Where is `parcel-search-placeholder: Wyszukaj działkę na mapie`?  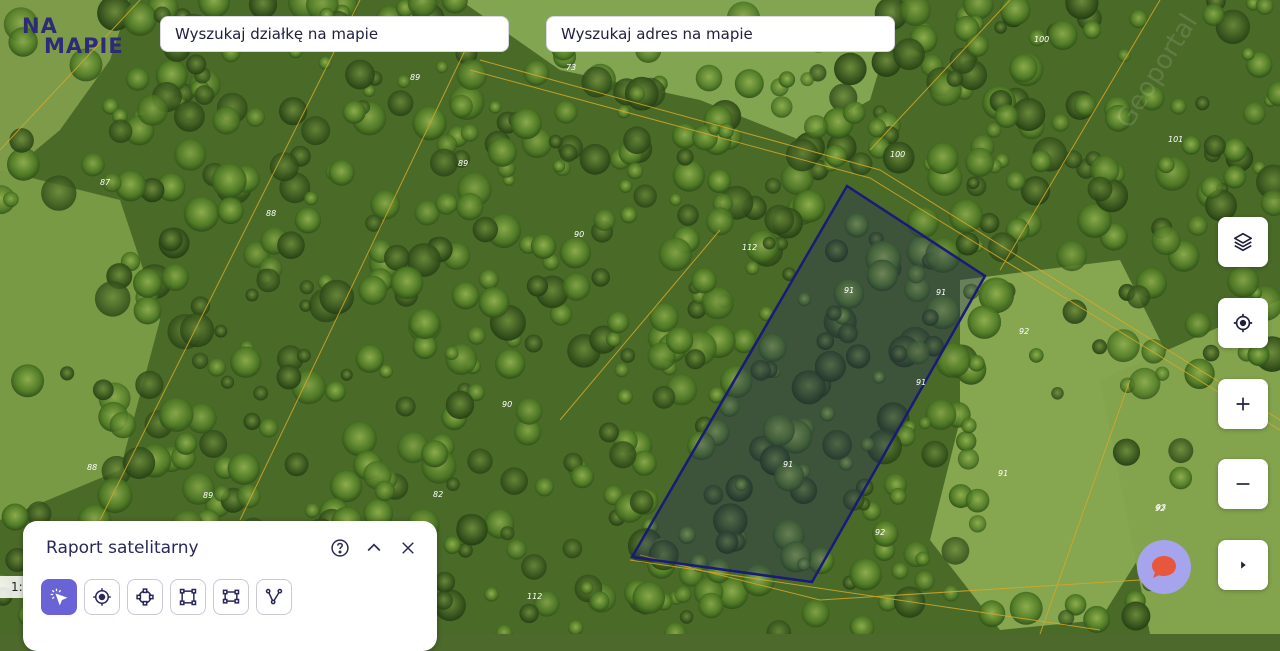
parcel-search-placeholder: Wyszukaj działkę na mapie is located at coordinates (276, 34).